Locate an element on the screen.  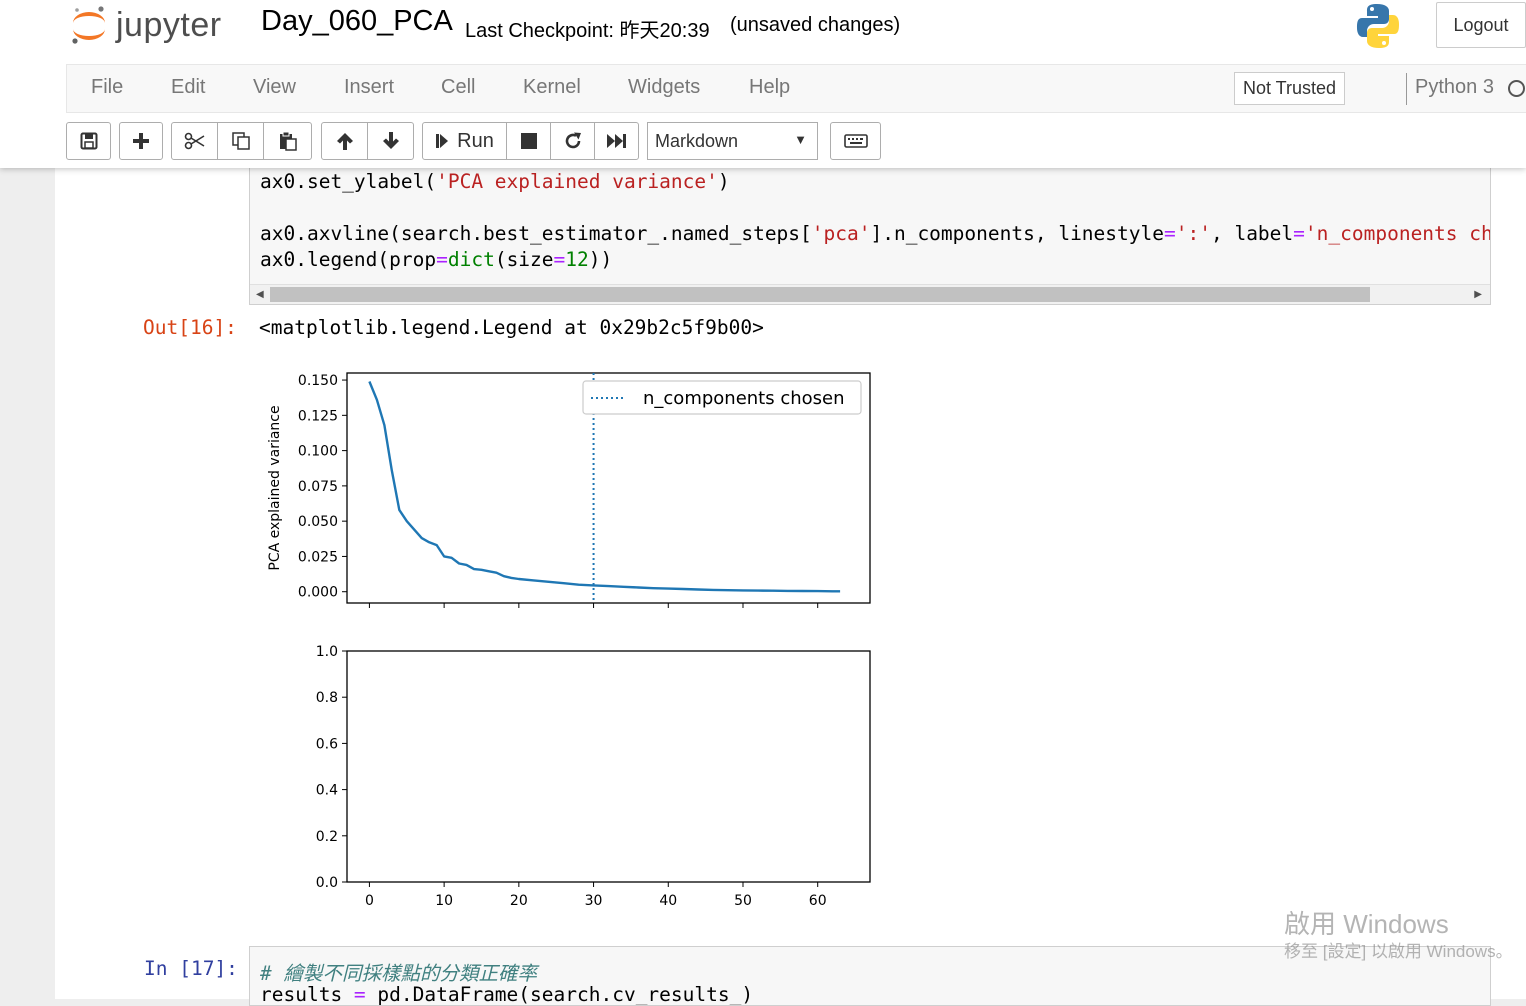
paste-button is located at coordinates (287, 141).